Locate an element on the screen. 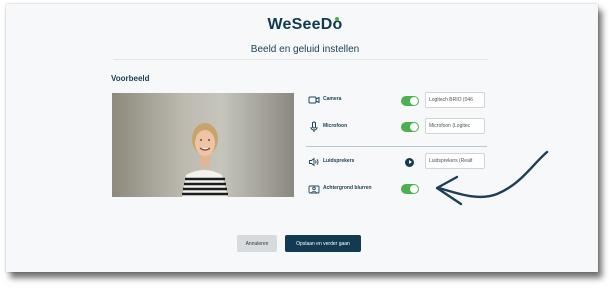 The height and width of the screenshot is (291, 610). title-divider is located at coordinates (300, 59).